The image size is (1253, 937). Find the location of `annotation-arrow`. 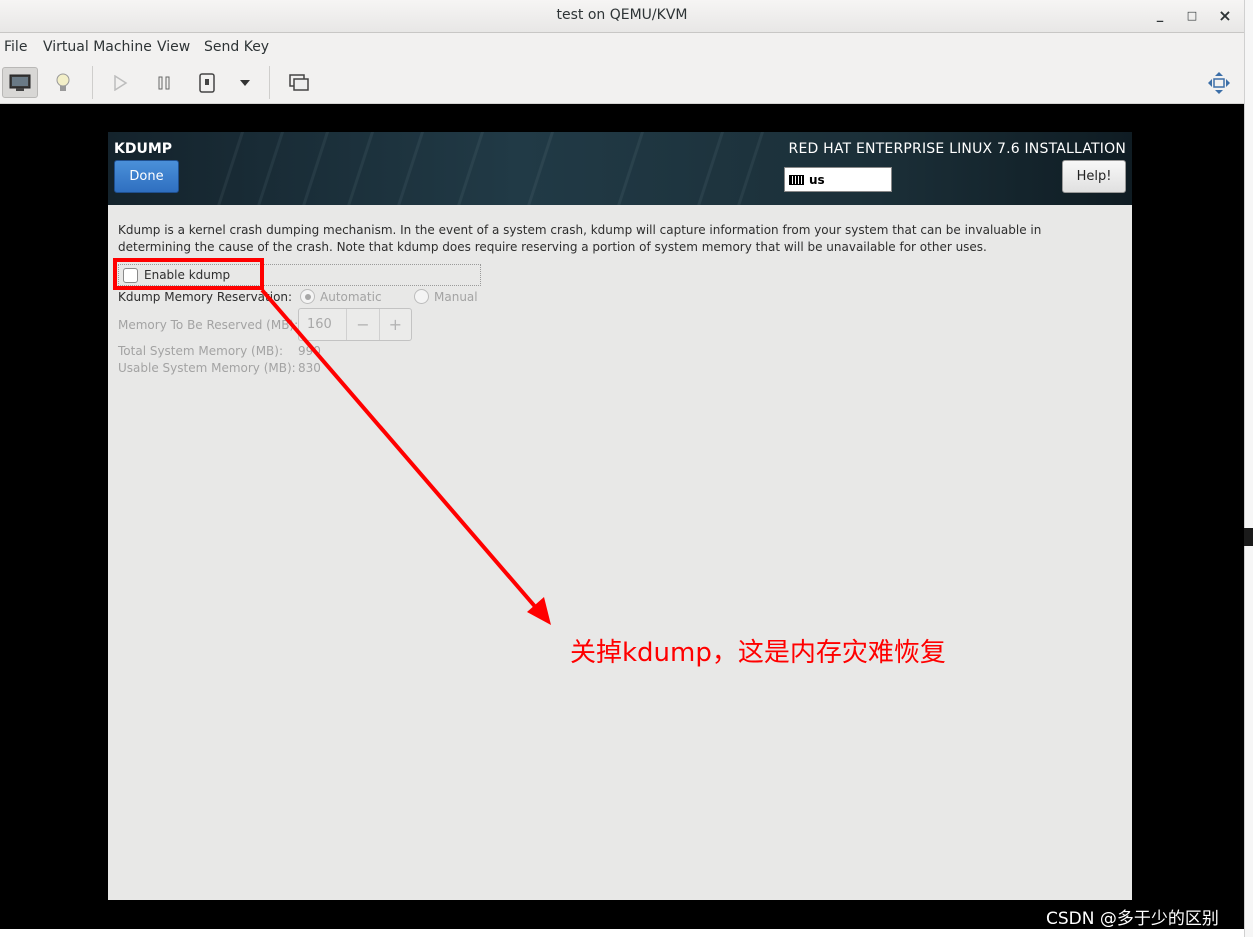

annotation-arrow is located at coordinates (405, 456).